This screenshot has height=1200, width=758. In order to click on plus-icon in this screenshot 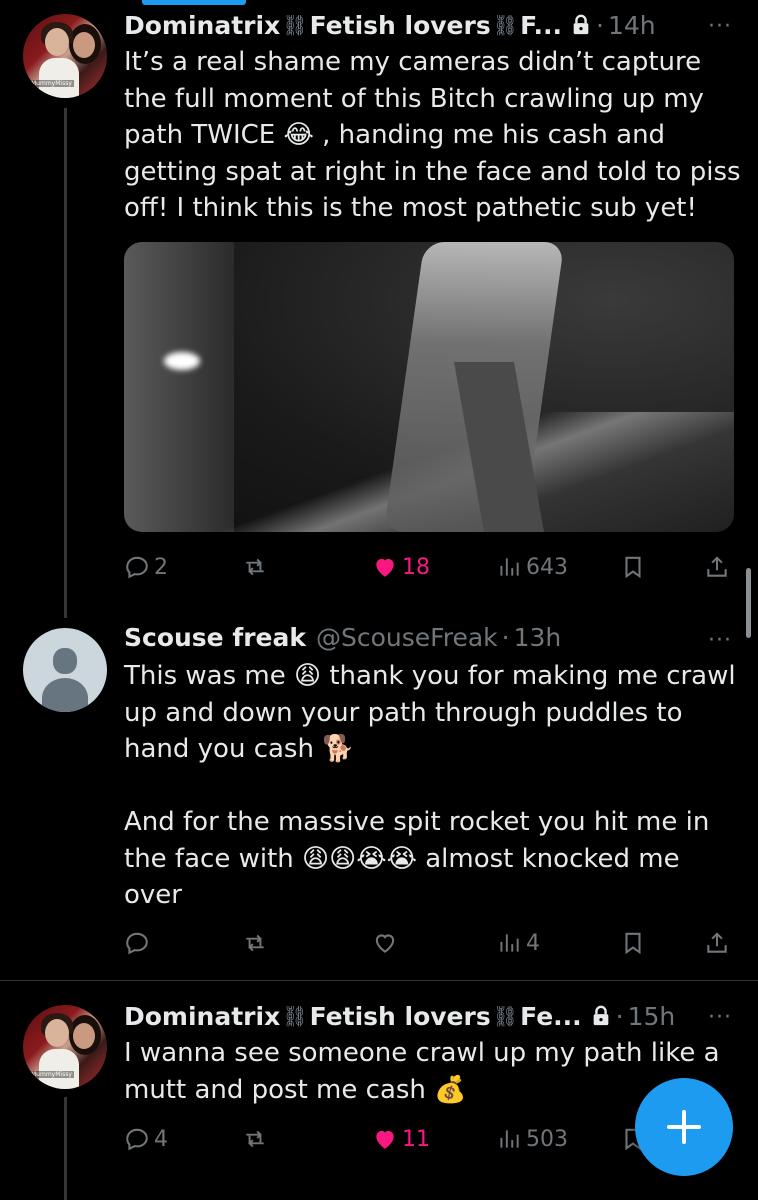, I will do `click(684, 1127)`.